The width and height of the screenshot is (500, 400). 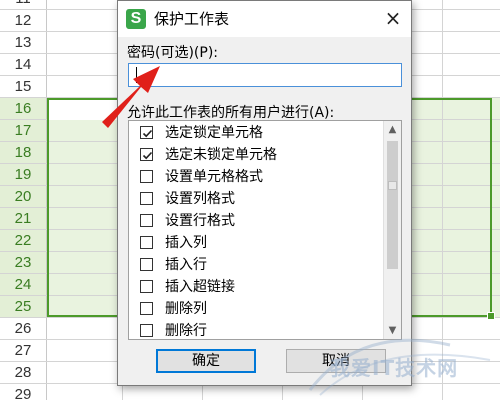 I want to click on row-header: 17, so click(x=23, y=130).